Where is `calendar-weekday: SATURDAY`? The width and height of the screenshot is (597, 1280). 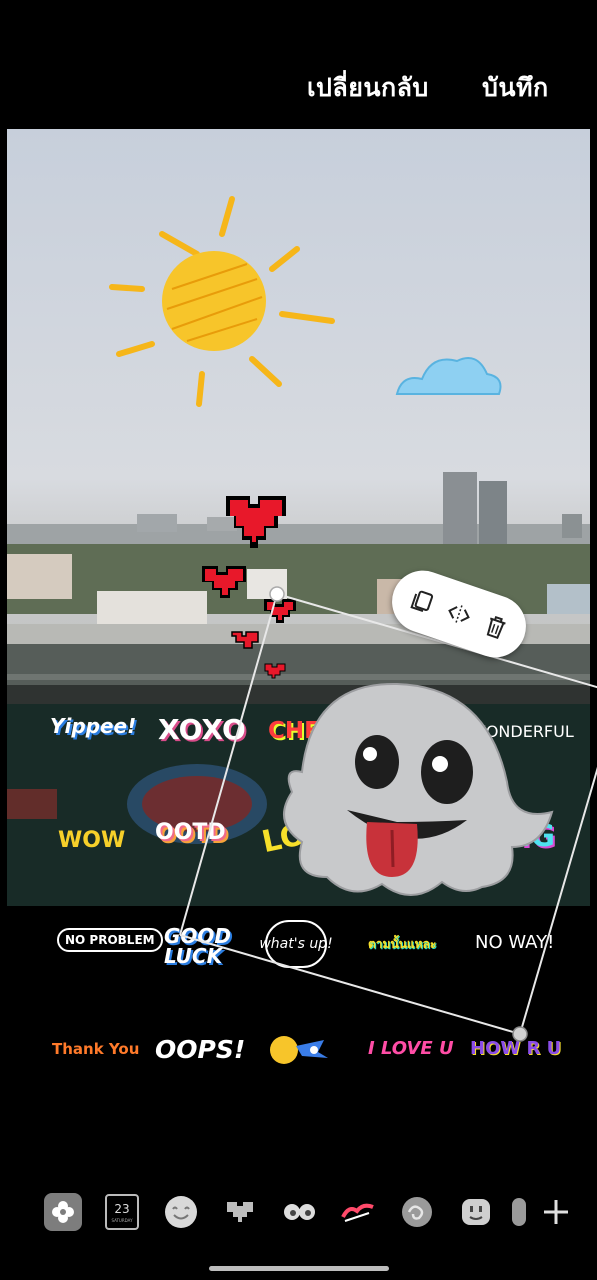
calendar-weekday: SATURDAY is located at coordinates (122, 1220).